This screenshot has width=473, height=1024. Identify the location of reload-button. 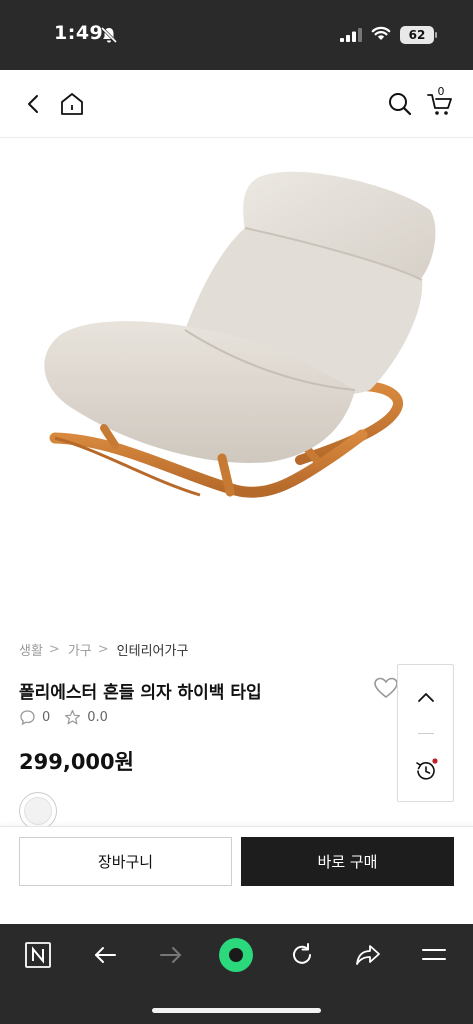
(302, 955).